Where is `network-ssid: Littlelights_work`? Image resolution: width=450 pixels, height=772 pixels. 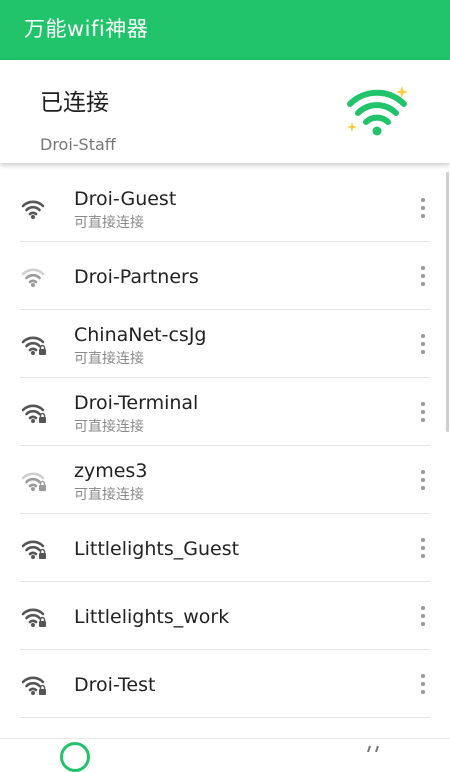 network-ssid: Littlelights_work is located at coordinates (152, 617).